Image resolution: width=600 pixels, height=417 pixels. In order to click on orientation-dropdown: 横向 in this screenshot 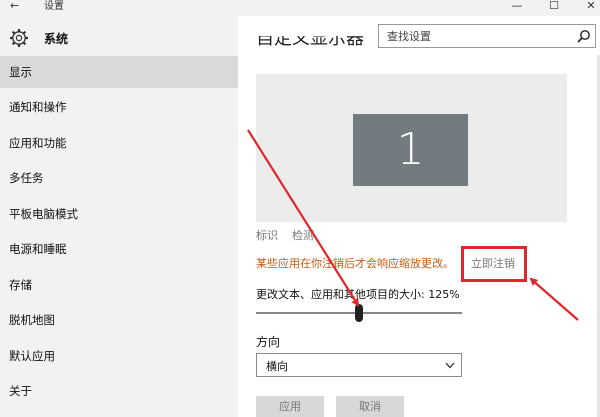, I will do `click(359, 365)`.